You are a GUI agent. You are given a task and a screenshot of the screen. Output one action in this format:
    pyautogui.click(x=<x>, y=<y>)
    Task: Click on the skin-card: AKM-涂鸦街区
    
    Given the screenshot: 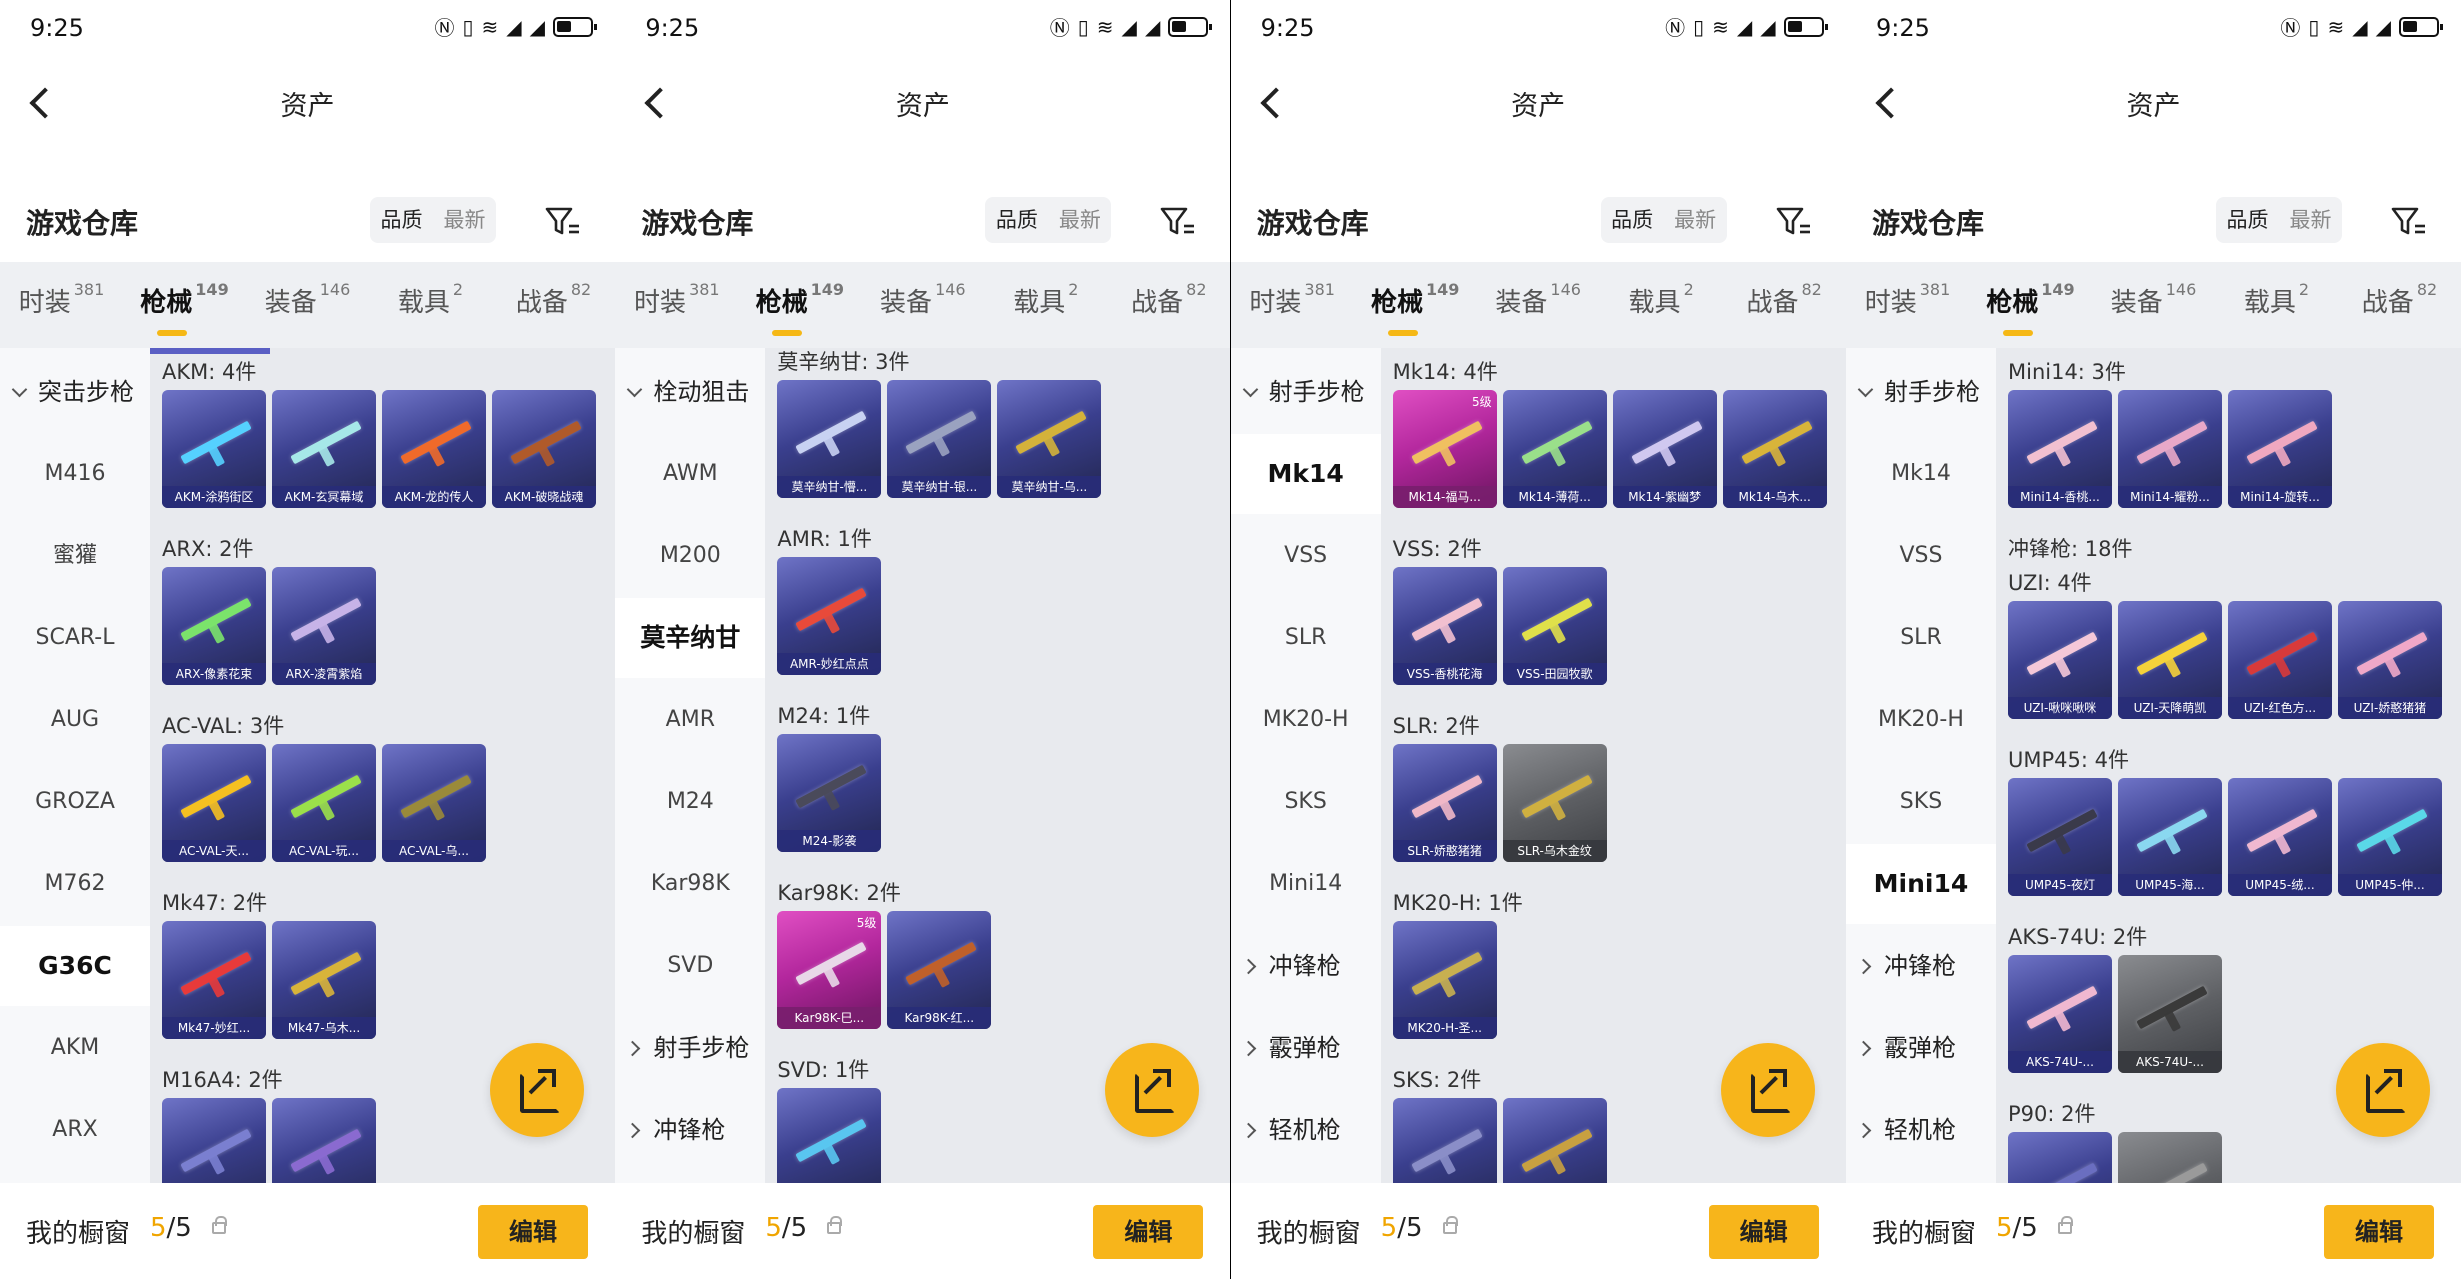 What is the action you would take?
    pyautogui.click(x=214, y=449)
    